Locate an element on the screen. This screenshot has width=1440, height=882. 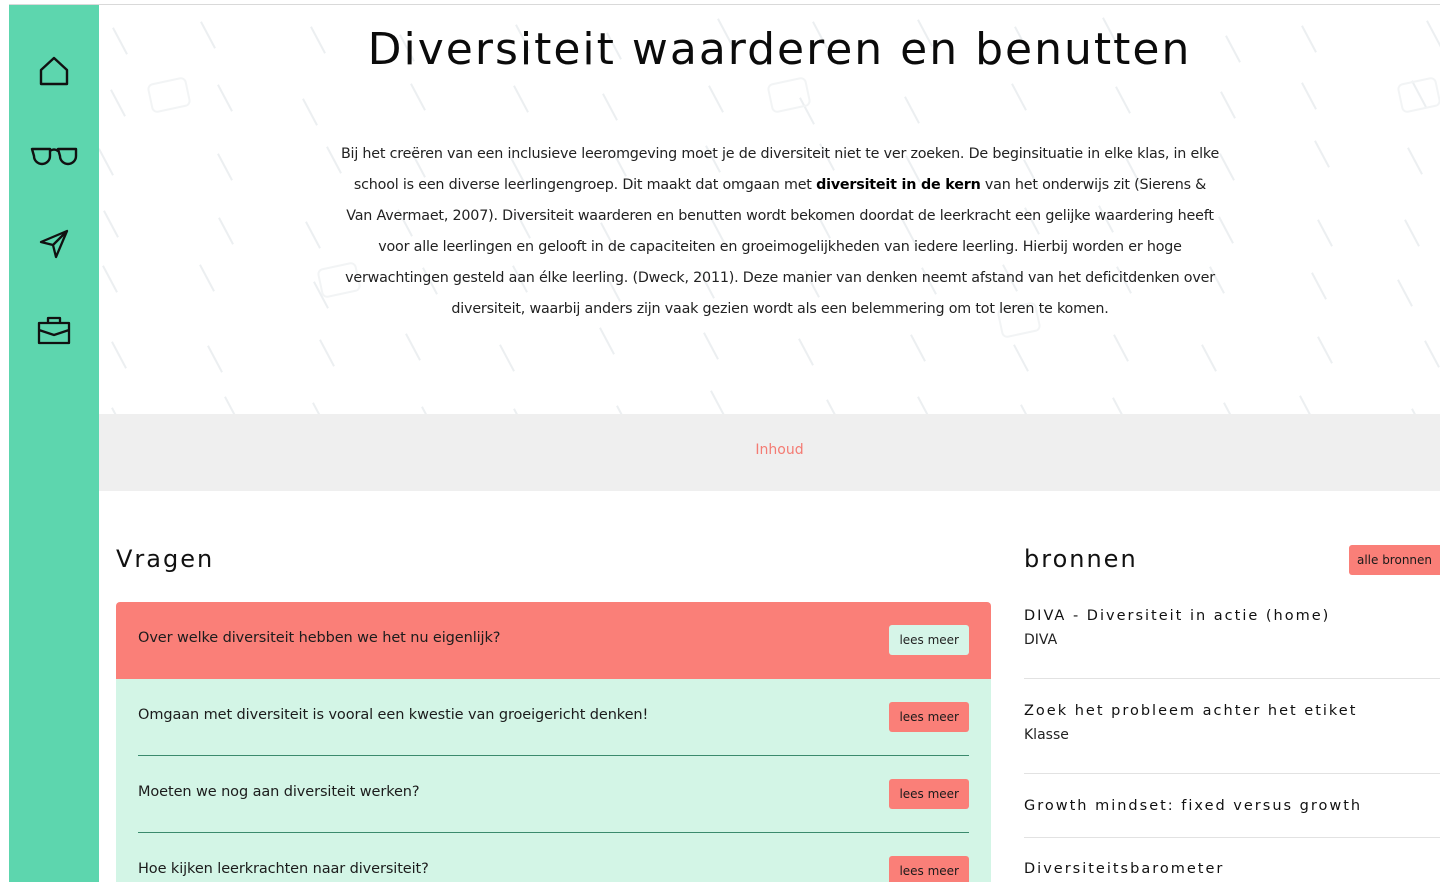
source-item: Diversiteitsbarometer is located at coordinates (1232, 860).